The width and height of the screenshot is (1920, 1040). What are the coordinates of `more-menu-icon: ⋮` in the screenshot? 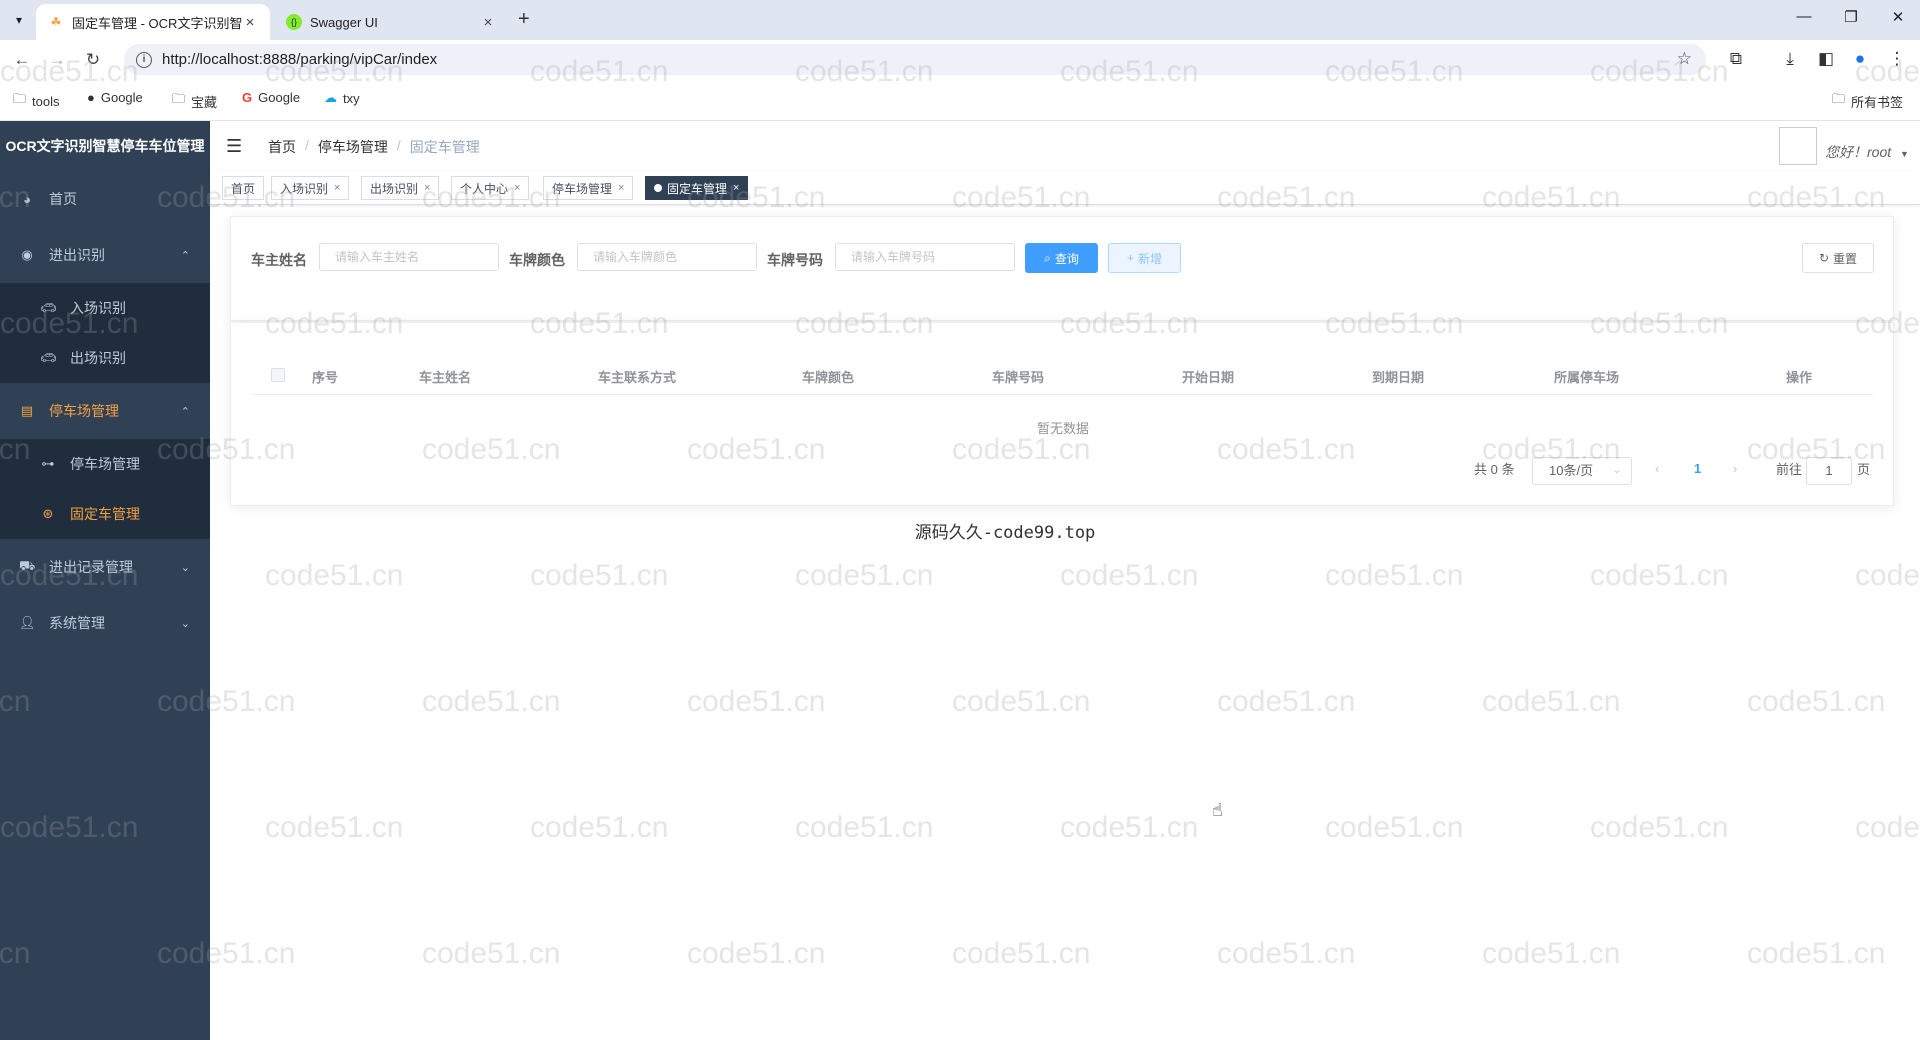 It's located at (1897, 59).